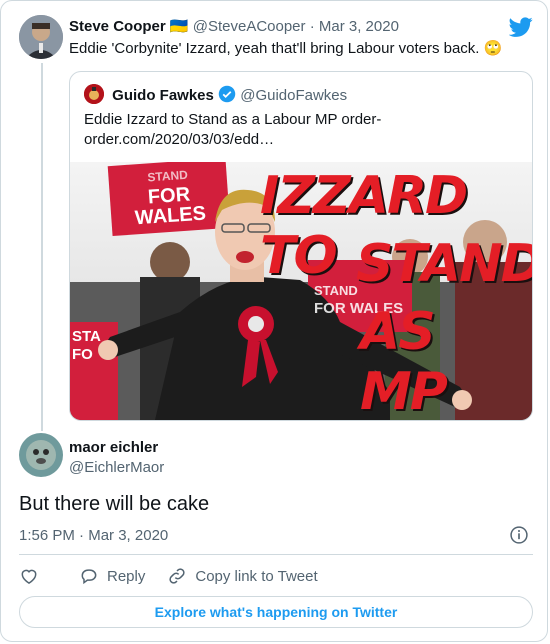 This screenshot has width=550, height=644. Describe the element at coordinates (170, 206) in the screenshot. I see `sign-1-line-2: FOR WALES` at that location.